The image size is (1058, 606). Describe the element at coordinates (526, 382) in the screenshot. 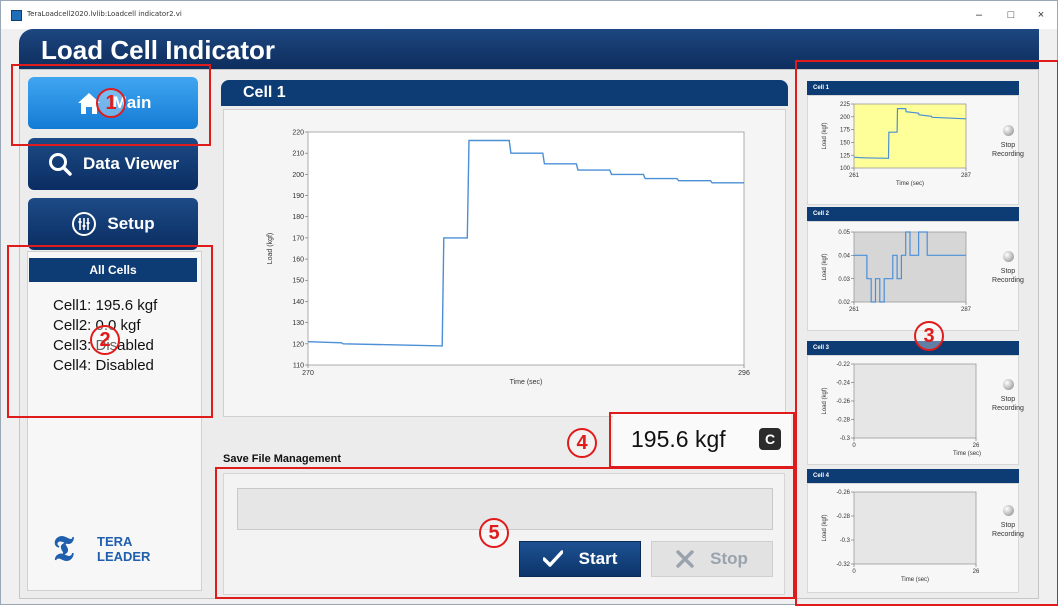

I see `x-axis-label: Time (sec)` at that location.